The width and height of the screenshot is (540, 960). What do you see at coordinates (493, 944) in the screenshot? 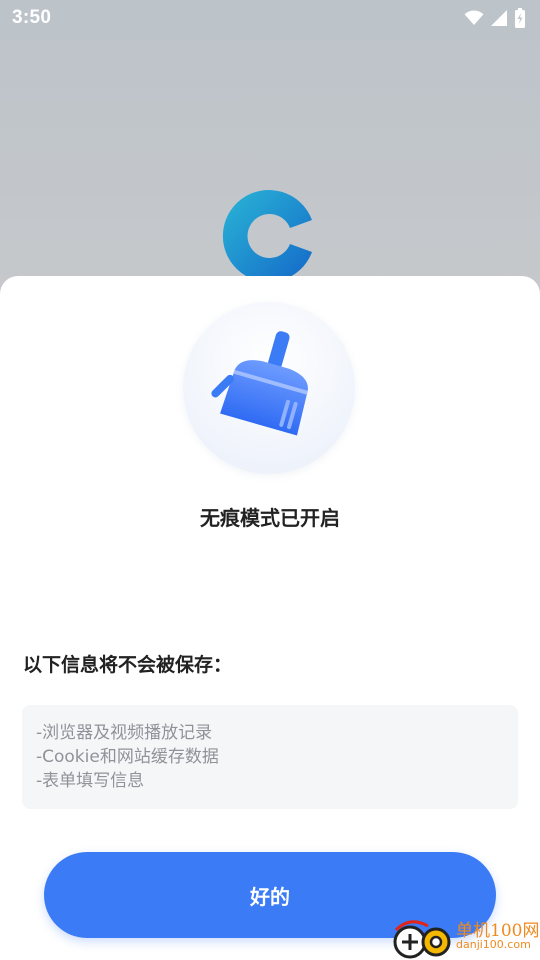
I see `watermark-url: danji100.com` at bounding box center [493, 944].